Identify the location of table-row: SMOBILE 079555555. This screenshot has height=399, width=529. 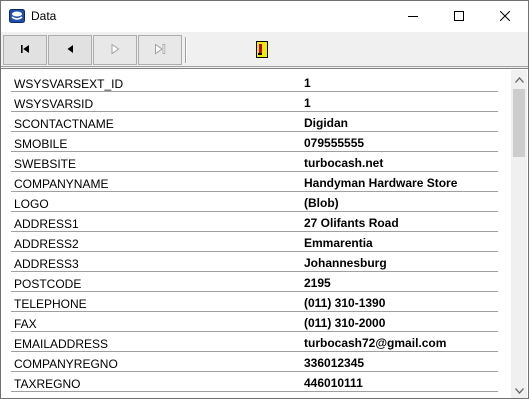
(254, 142).